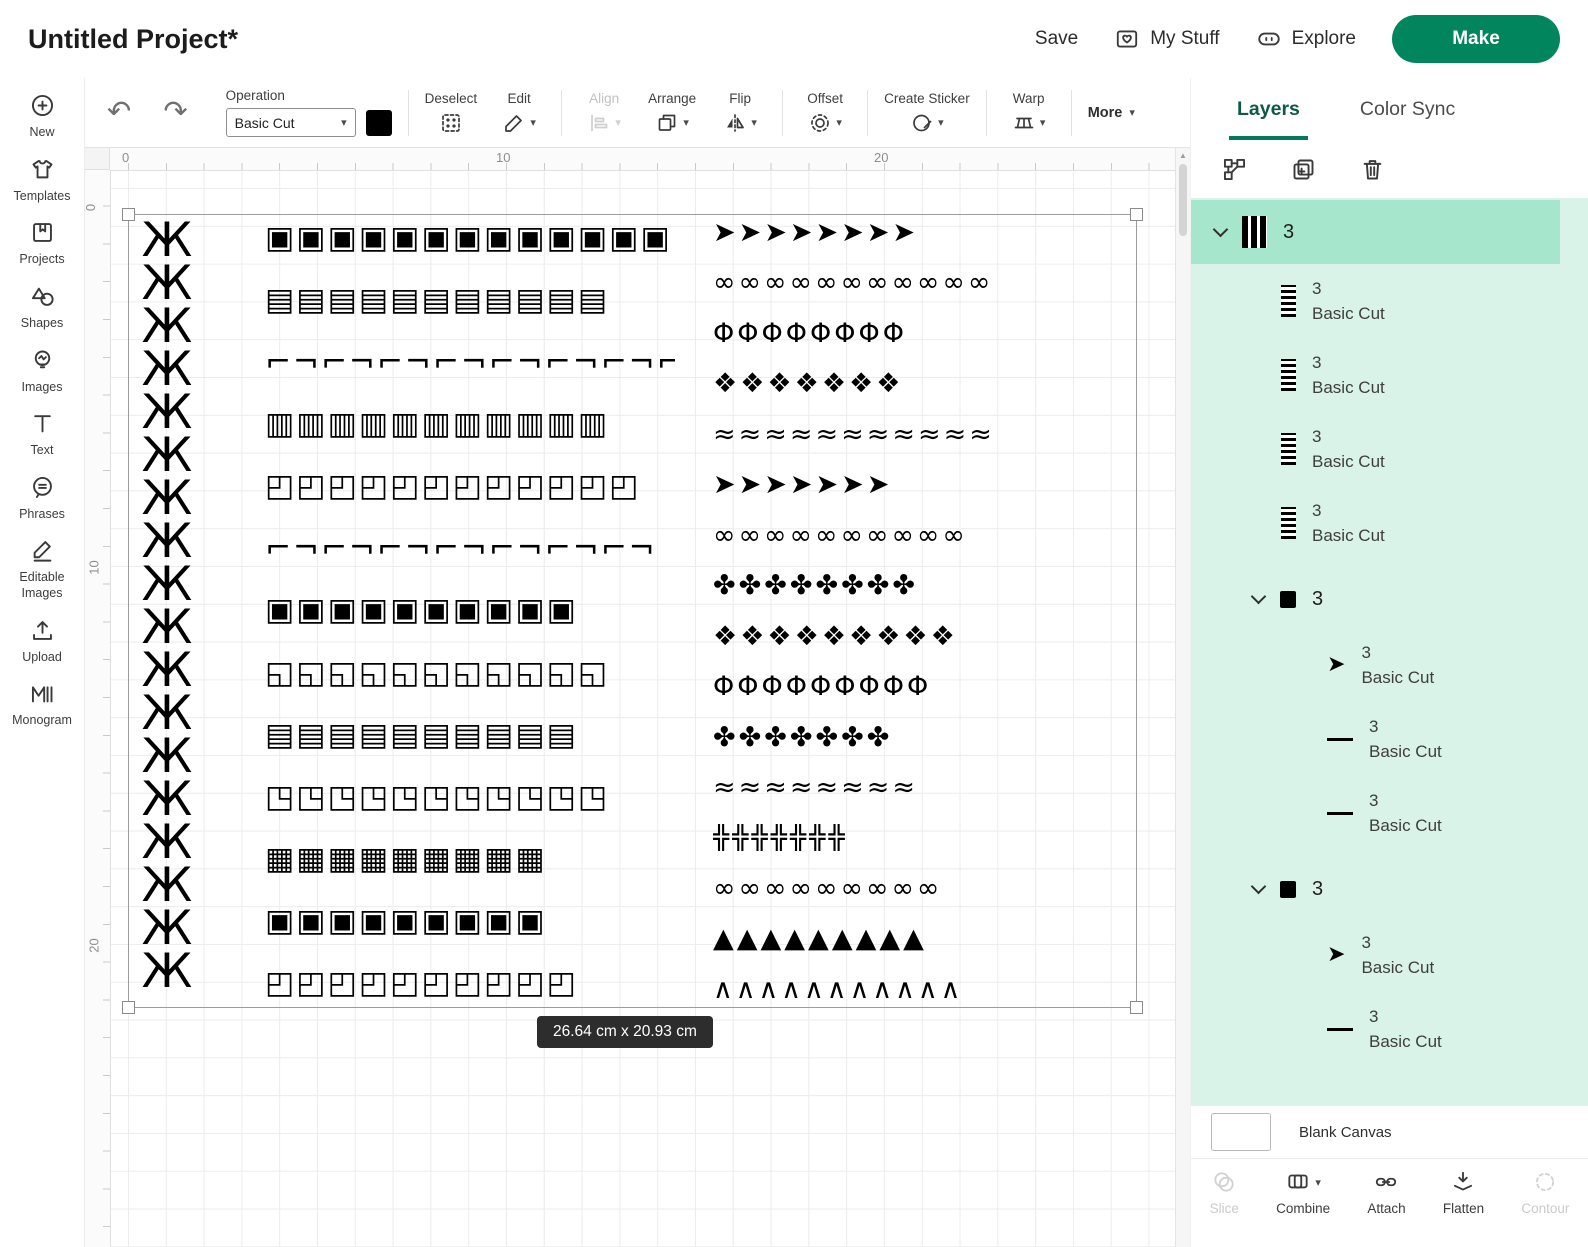 The width and height of the screenshot is (1588, 1247). I want to click on my-stuff-button: My Stuff, so click(1167, 39).